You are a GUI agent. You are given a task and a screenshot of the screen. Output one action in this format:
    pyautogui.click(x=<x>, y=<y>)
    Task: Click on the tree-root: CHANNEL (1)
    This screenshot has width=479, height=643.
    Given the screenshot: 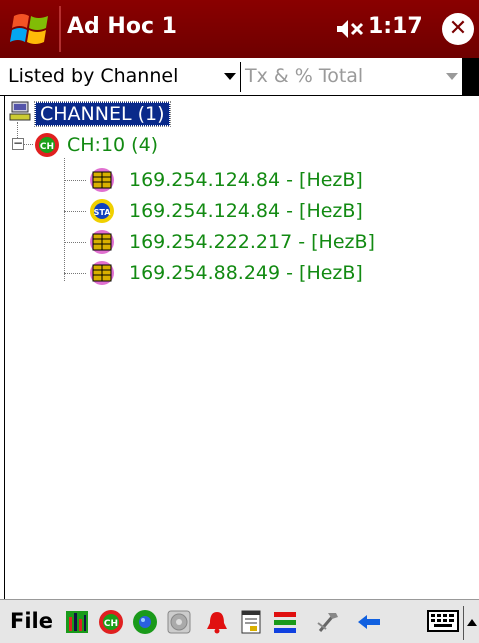 What is the action you would take?
    pyautogui.click(x=102, y=114)
    